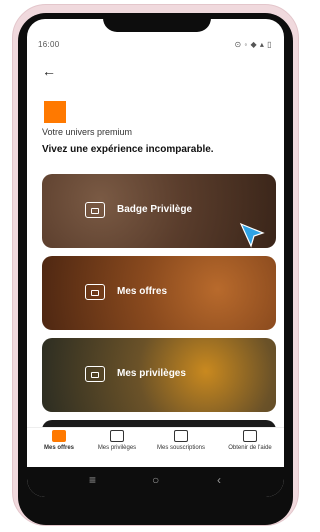 The width and height of the screenshot is (320, 532). What do you see at coordinates (151, 373) in the screenshot?
I see `card-label: Mes privilèges` at bounding box center [151, 373].